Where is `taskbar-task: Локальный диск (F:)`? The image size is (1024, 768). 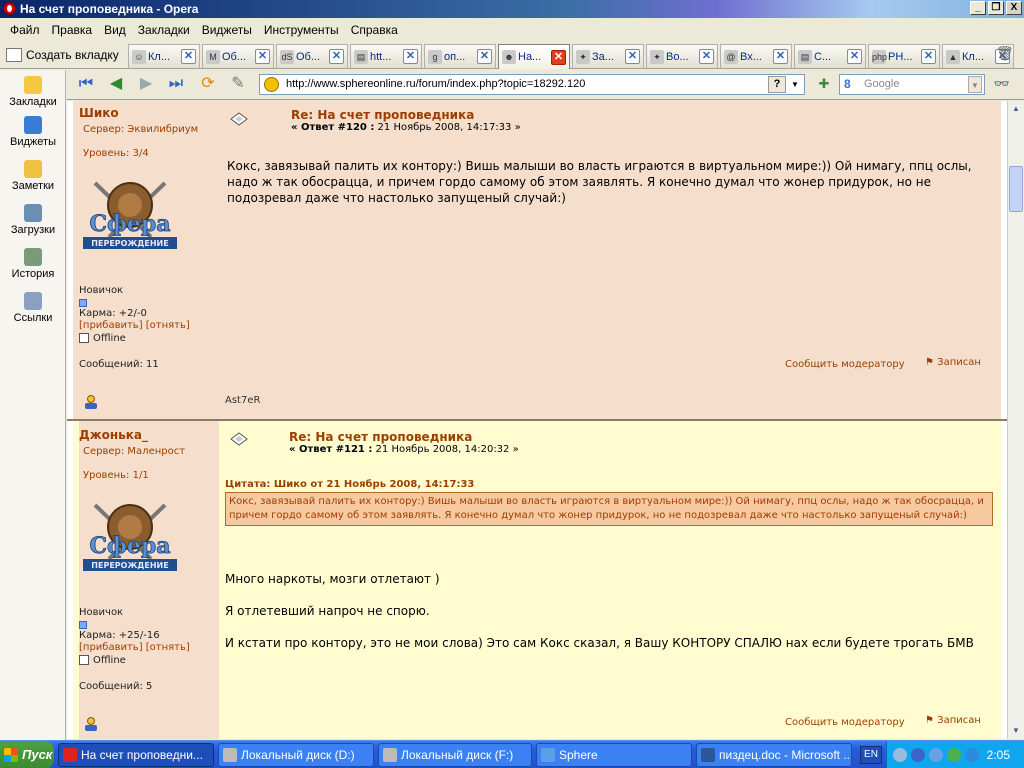
taskbar-task: Локальный диск (F:) is located at coordinates (455, 755).